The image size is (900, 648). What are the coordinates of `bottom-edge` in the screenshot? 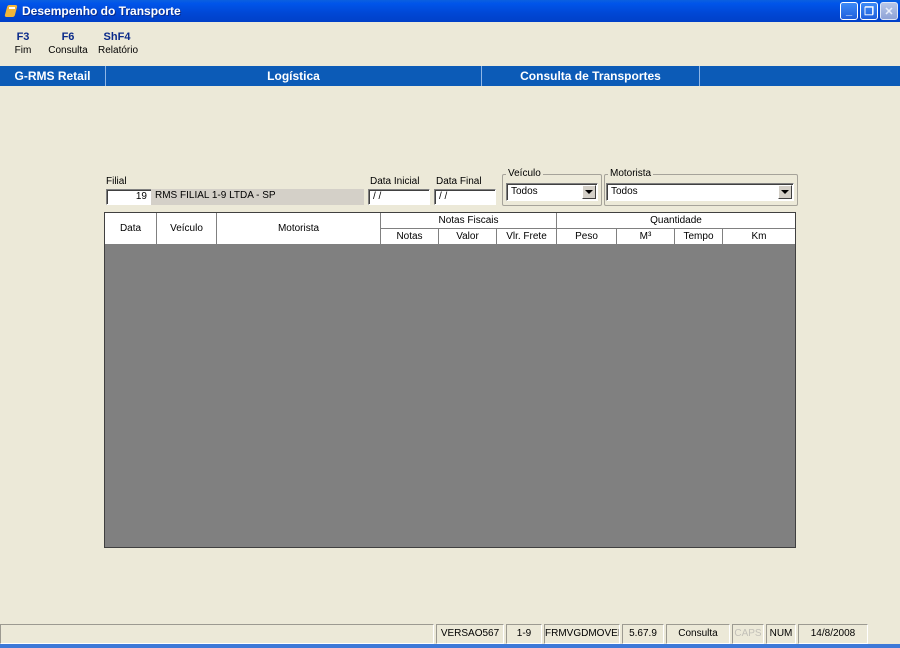 It's located at (450, 646).